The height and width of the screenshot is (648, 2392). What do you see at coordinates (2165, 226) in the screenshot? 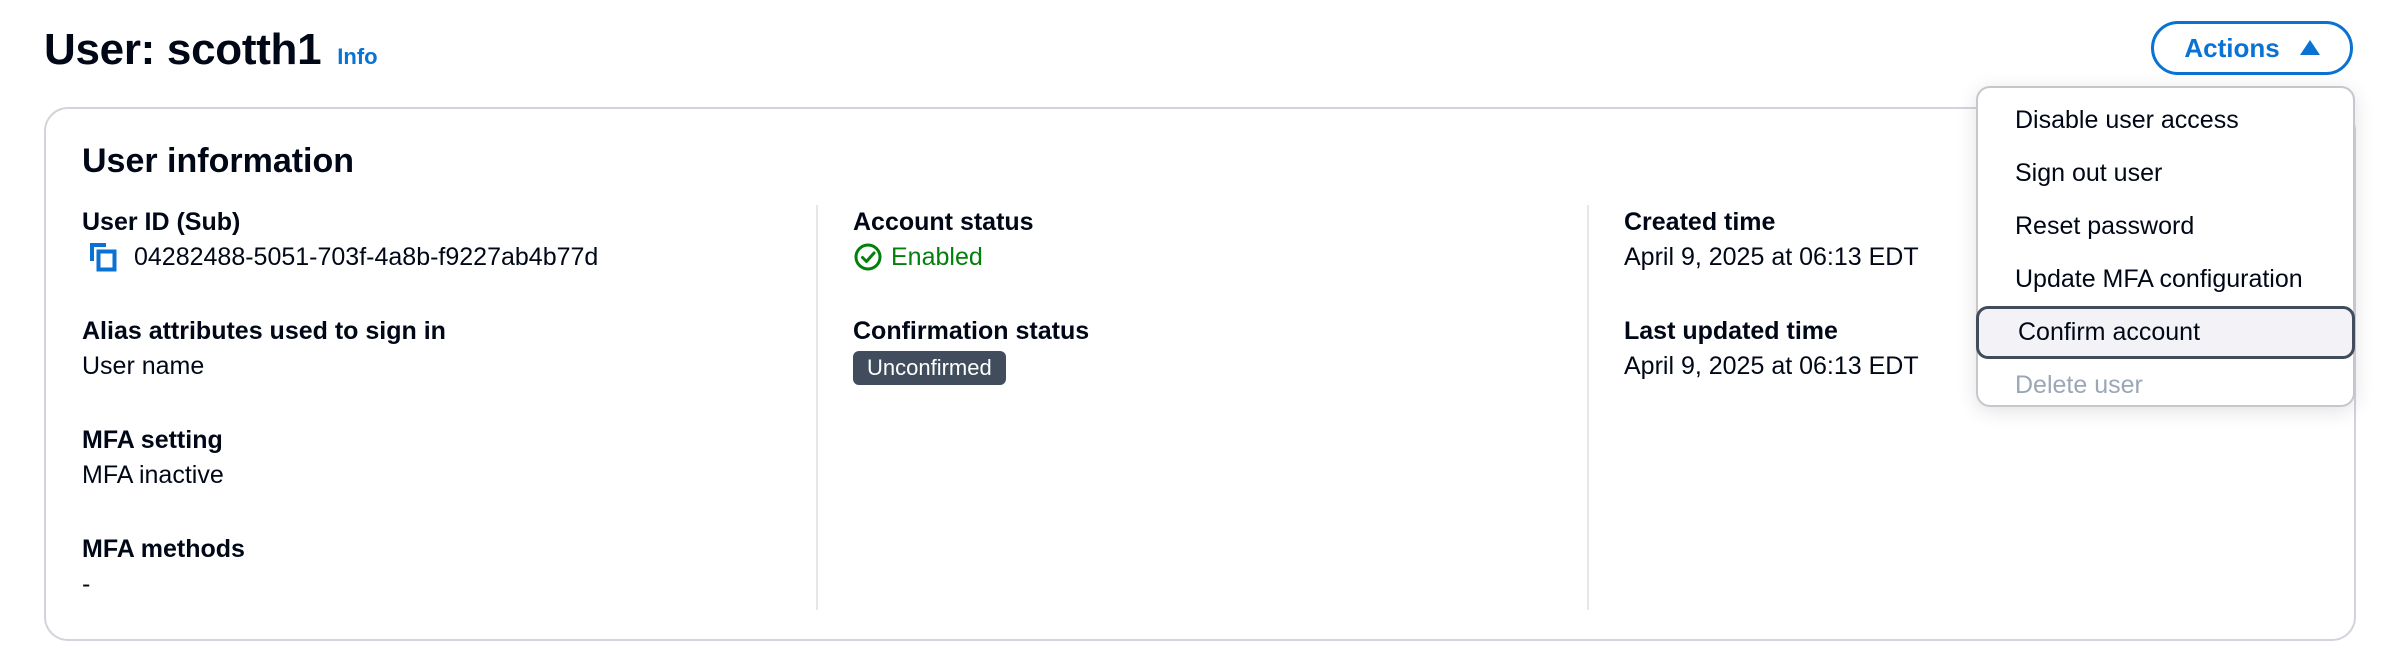
I see `menu-item-reset-password: Reset password` at bounding box center [2165, 226].